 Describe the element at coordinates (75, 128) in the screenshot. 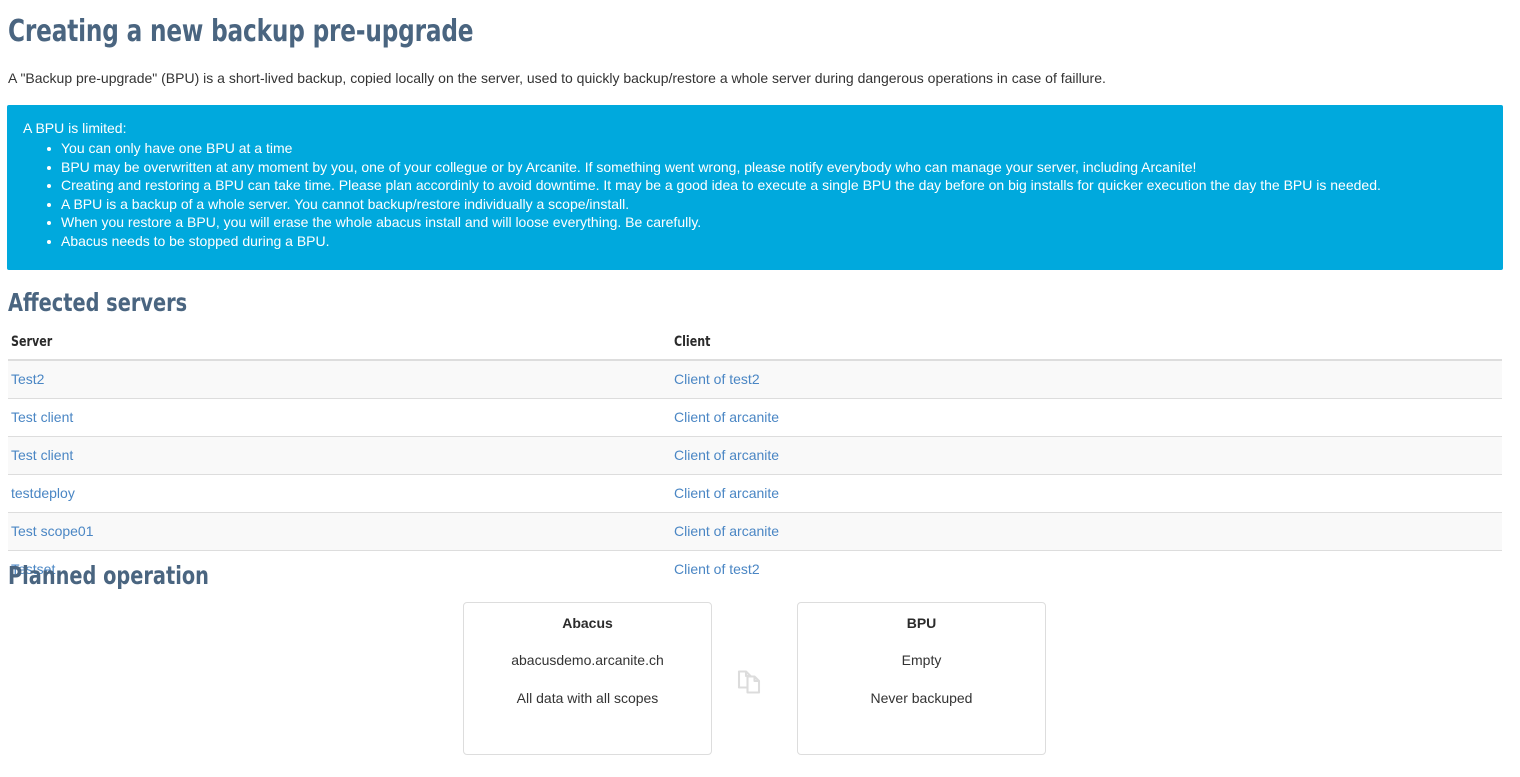

I see `alert-lead-text: A BPU is limited:` at that location.